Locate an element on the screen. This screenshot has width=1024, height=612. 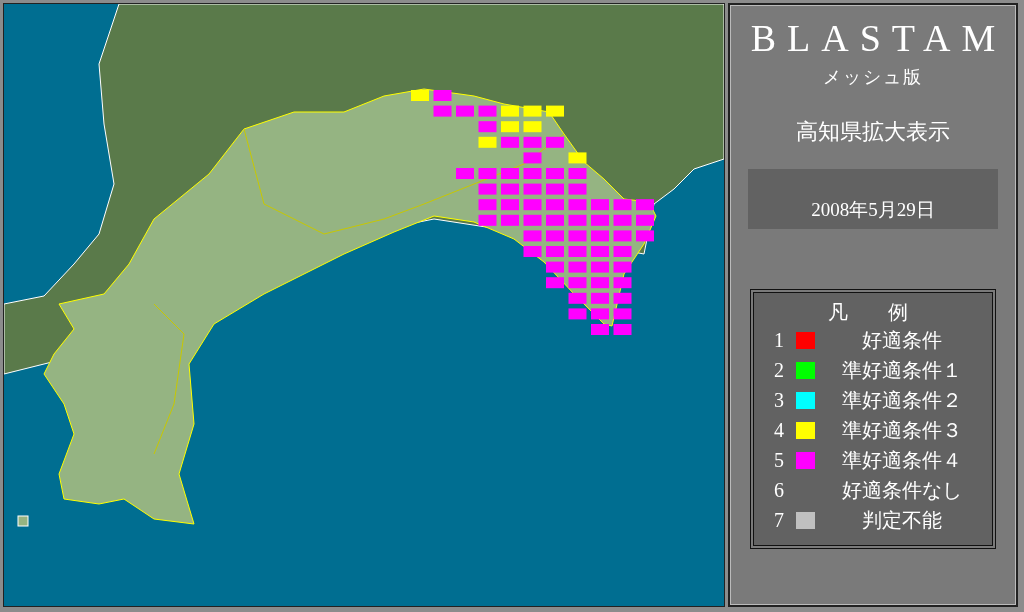
legend-label: 好適条件 is located at coordinates (902, 340).